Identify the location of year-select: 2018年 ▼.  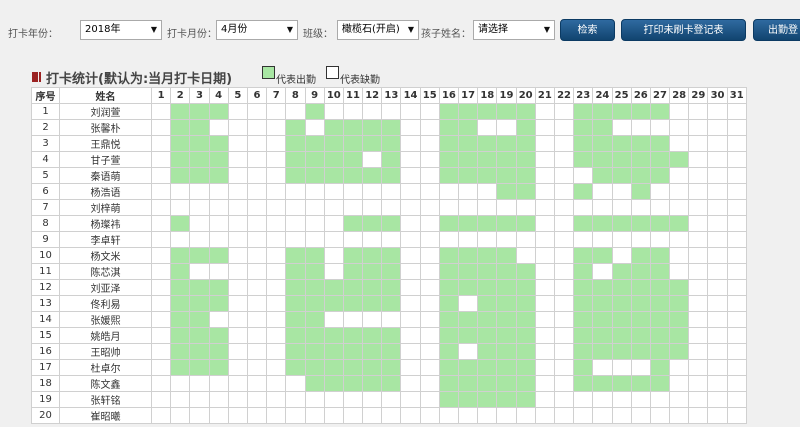
(121, 30).